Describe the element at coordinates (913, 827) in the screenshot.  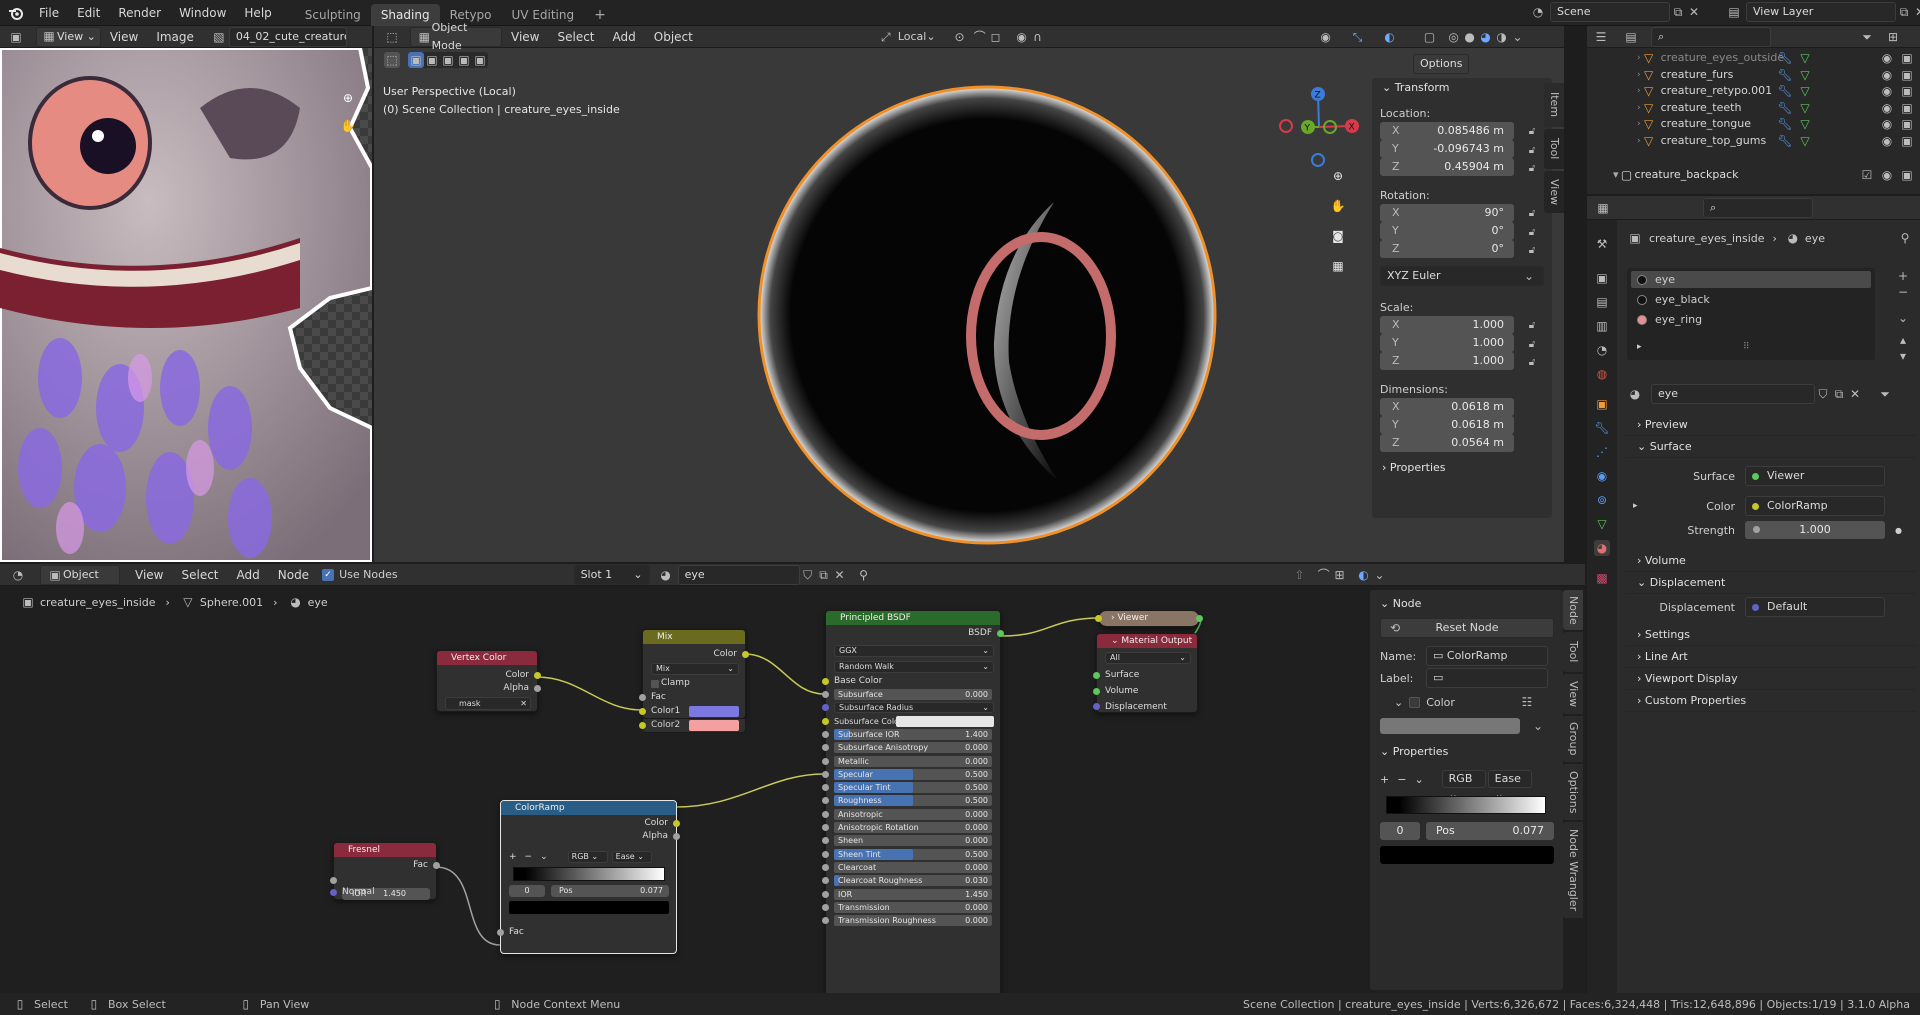
I see `principled-input-slider: Anisotropic Rotation 0.000` at that location.